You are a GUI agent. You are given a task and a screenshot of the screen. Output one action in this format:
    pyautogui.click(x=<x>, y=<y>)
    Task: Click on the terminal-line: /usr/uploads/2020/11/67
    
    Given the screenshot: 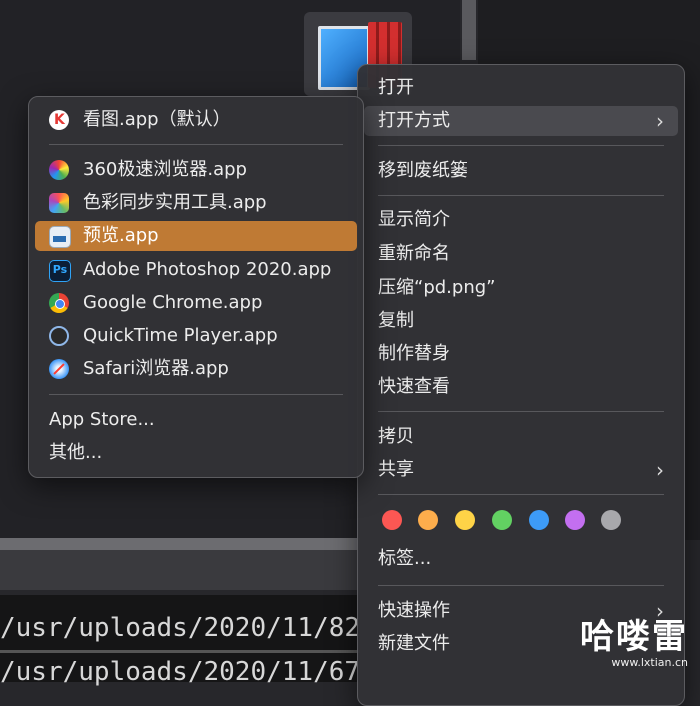 What is the action you would take?
    pyautogui.click(x=180, y=672)
    